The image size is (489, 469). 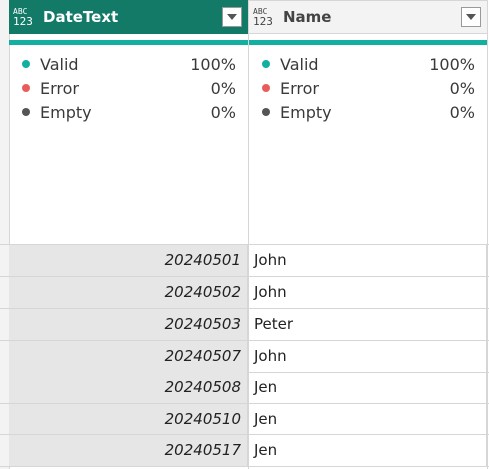 What do you see at coordinates (81, 17) in the screenshot?
I see `column-title: DateText` at bounding box center [81, 17].